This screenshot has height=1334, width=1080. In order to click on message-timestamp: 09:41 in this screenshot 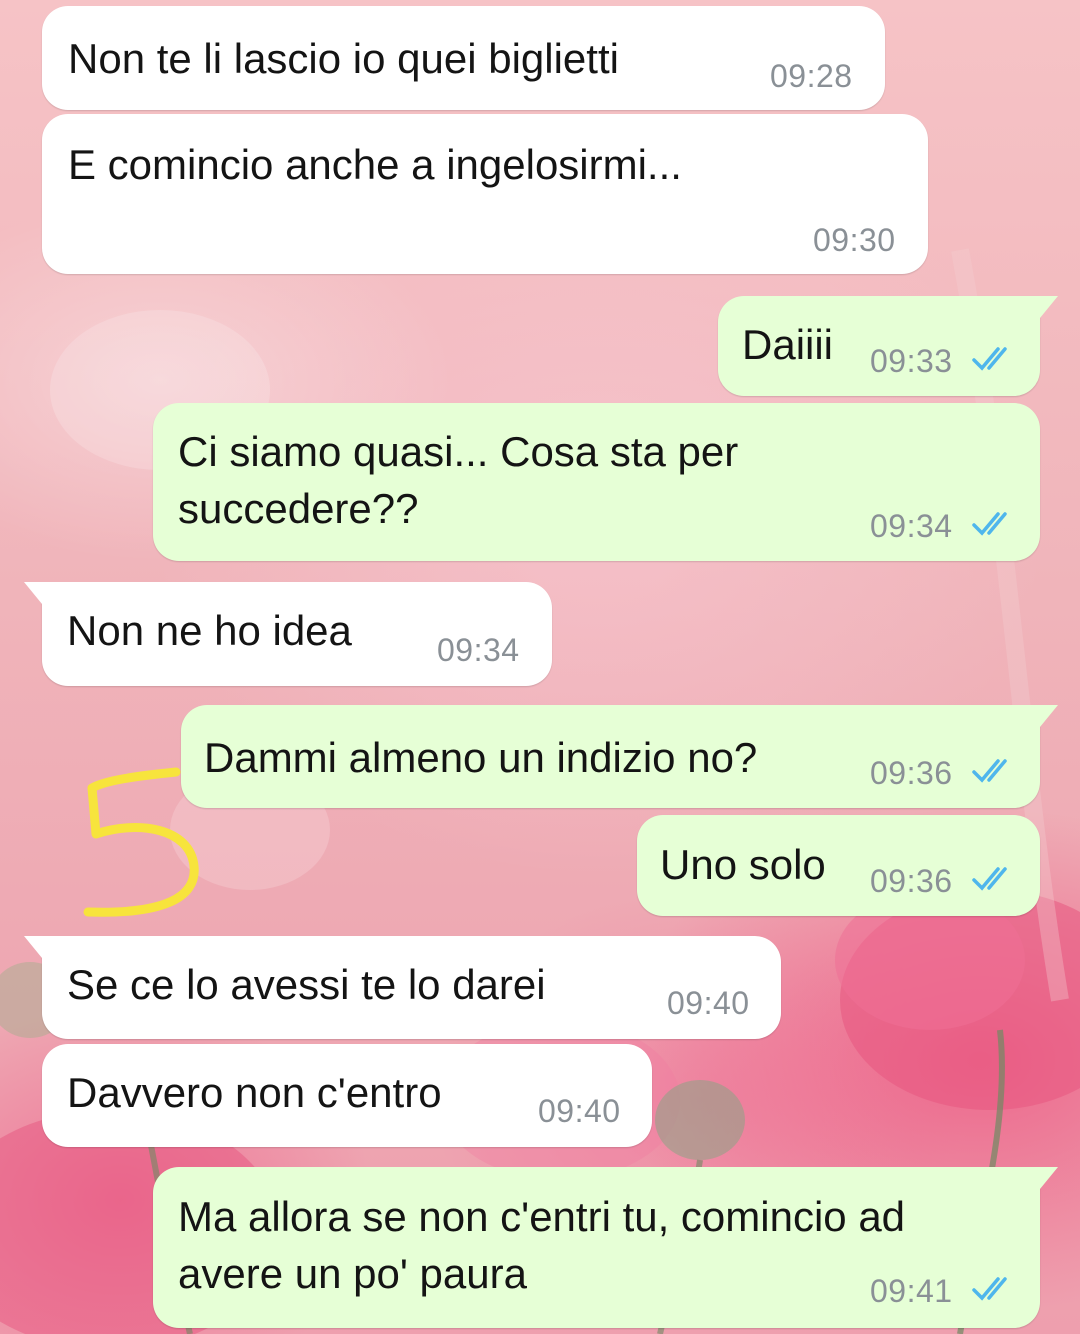, I will do `click(911, 1291)`.